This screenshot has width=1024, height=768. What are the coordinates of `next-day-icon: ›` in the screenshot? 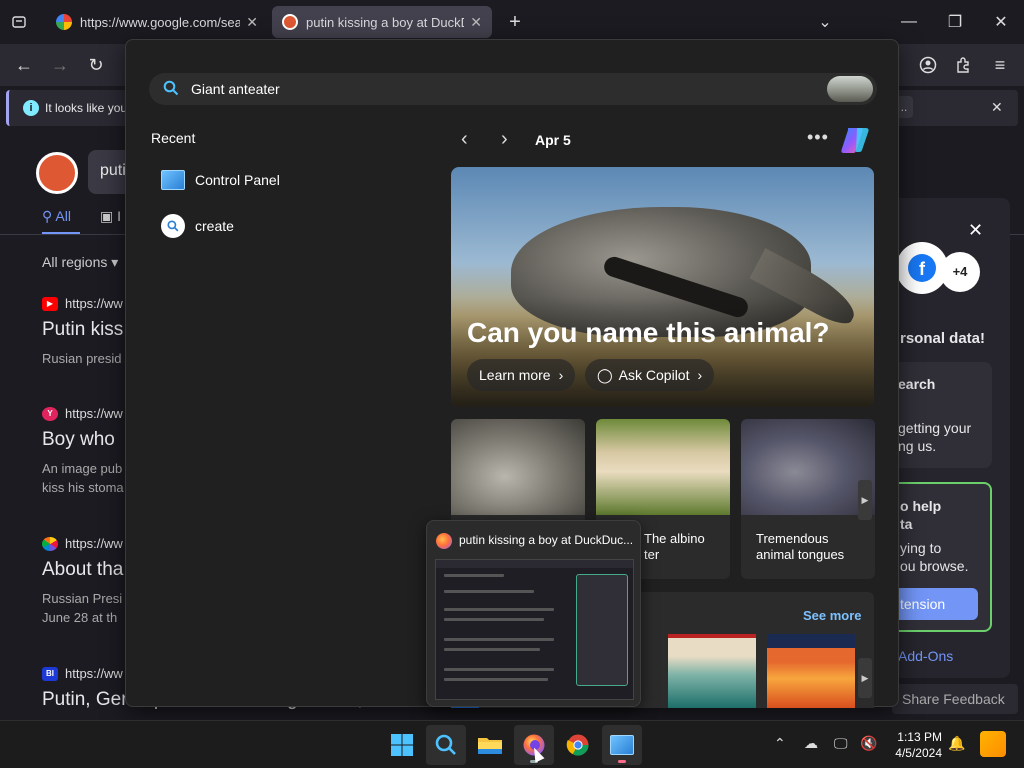 It's located at (504, 139).